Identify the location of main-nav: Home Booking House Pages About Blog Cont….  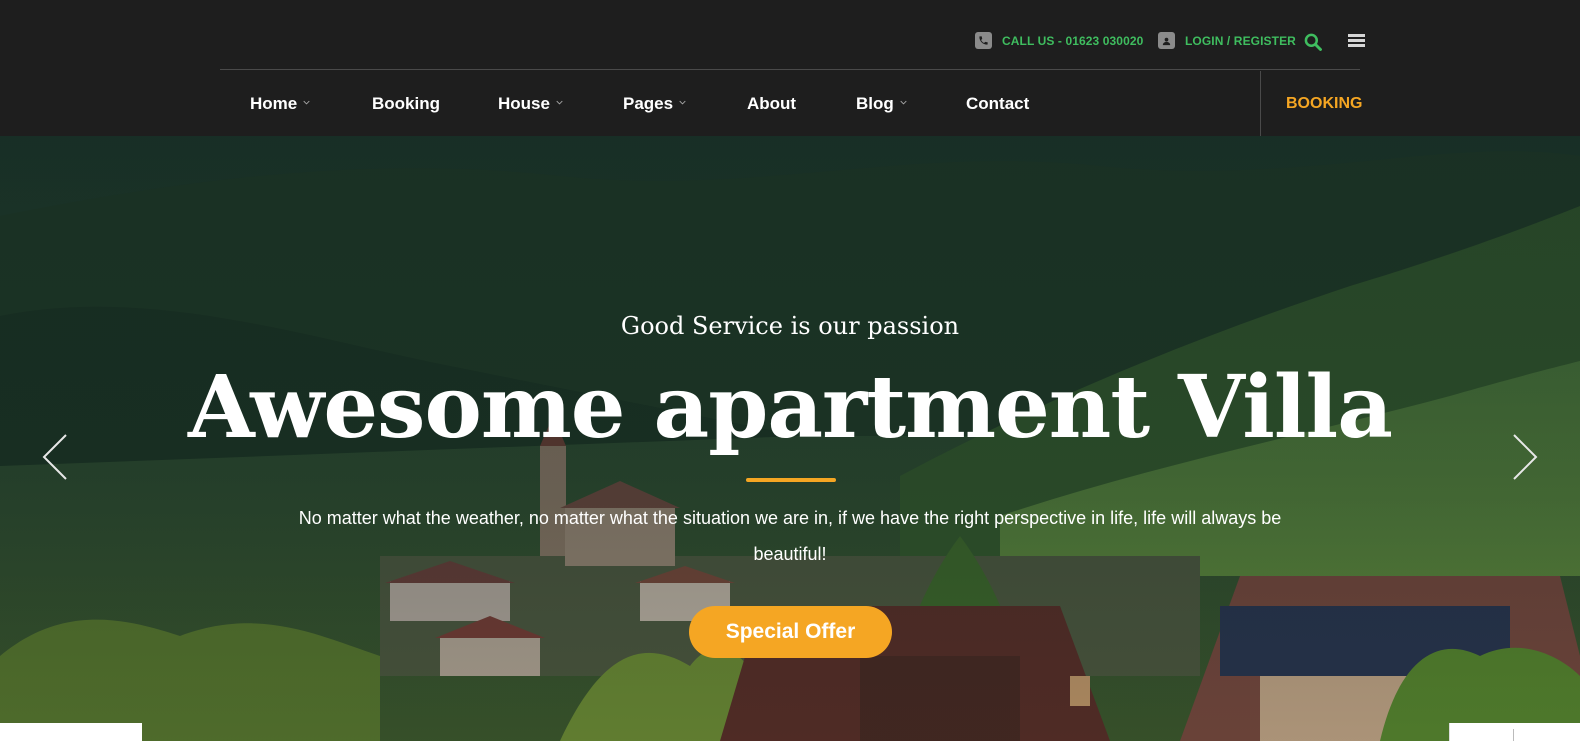
(791, 103).